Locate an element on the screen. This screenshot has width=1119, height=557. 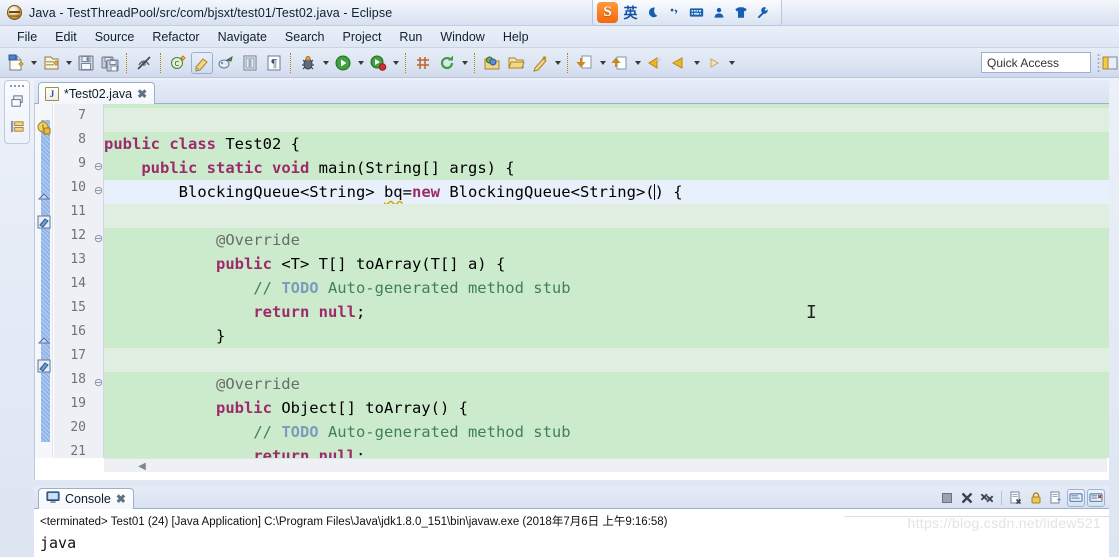
console-tab: Console ✖ is located at coordinates (86, 498).